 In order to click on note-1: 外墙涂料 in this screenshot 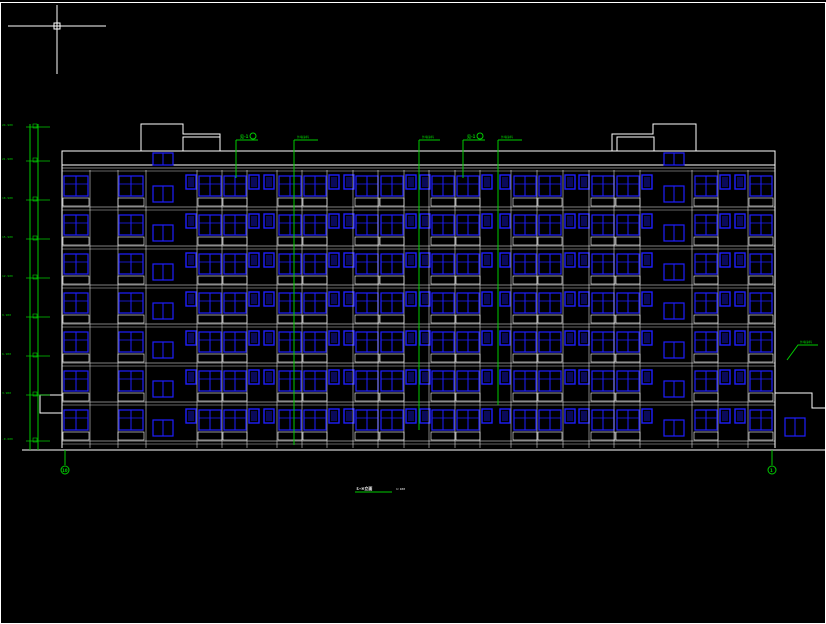, I will do `click(303, 136)`.